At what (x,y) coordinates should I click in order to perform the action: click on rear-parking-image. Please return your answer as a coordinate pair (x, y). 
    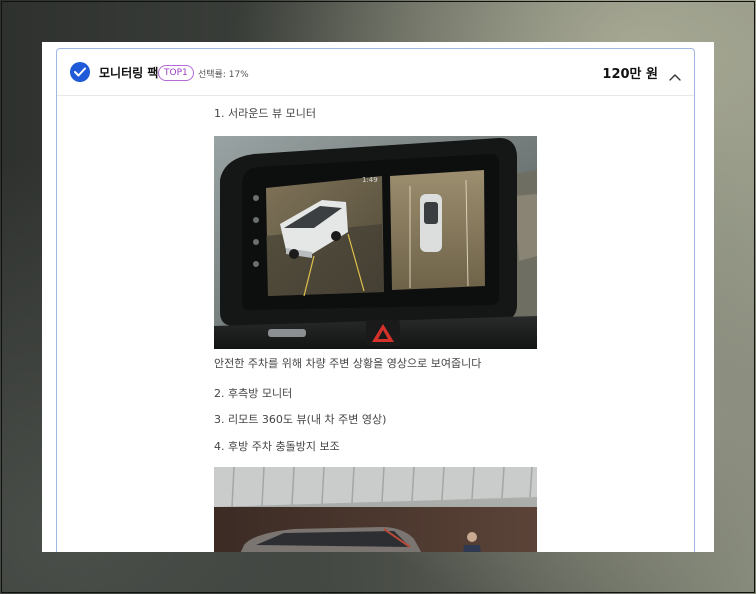
    Looking at the image, I should click on (375, 509).